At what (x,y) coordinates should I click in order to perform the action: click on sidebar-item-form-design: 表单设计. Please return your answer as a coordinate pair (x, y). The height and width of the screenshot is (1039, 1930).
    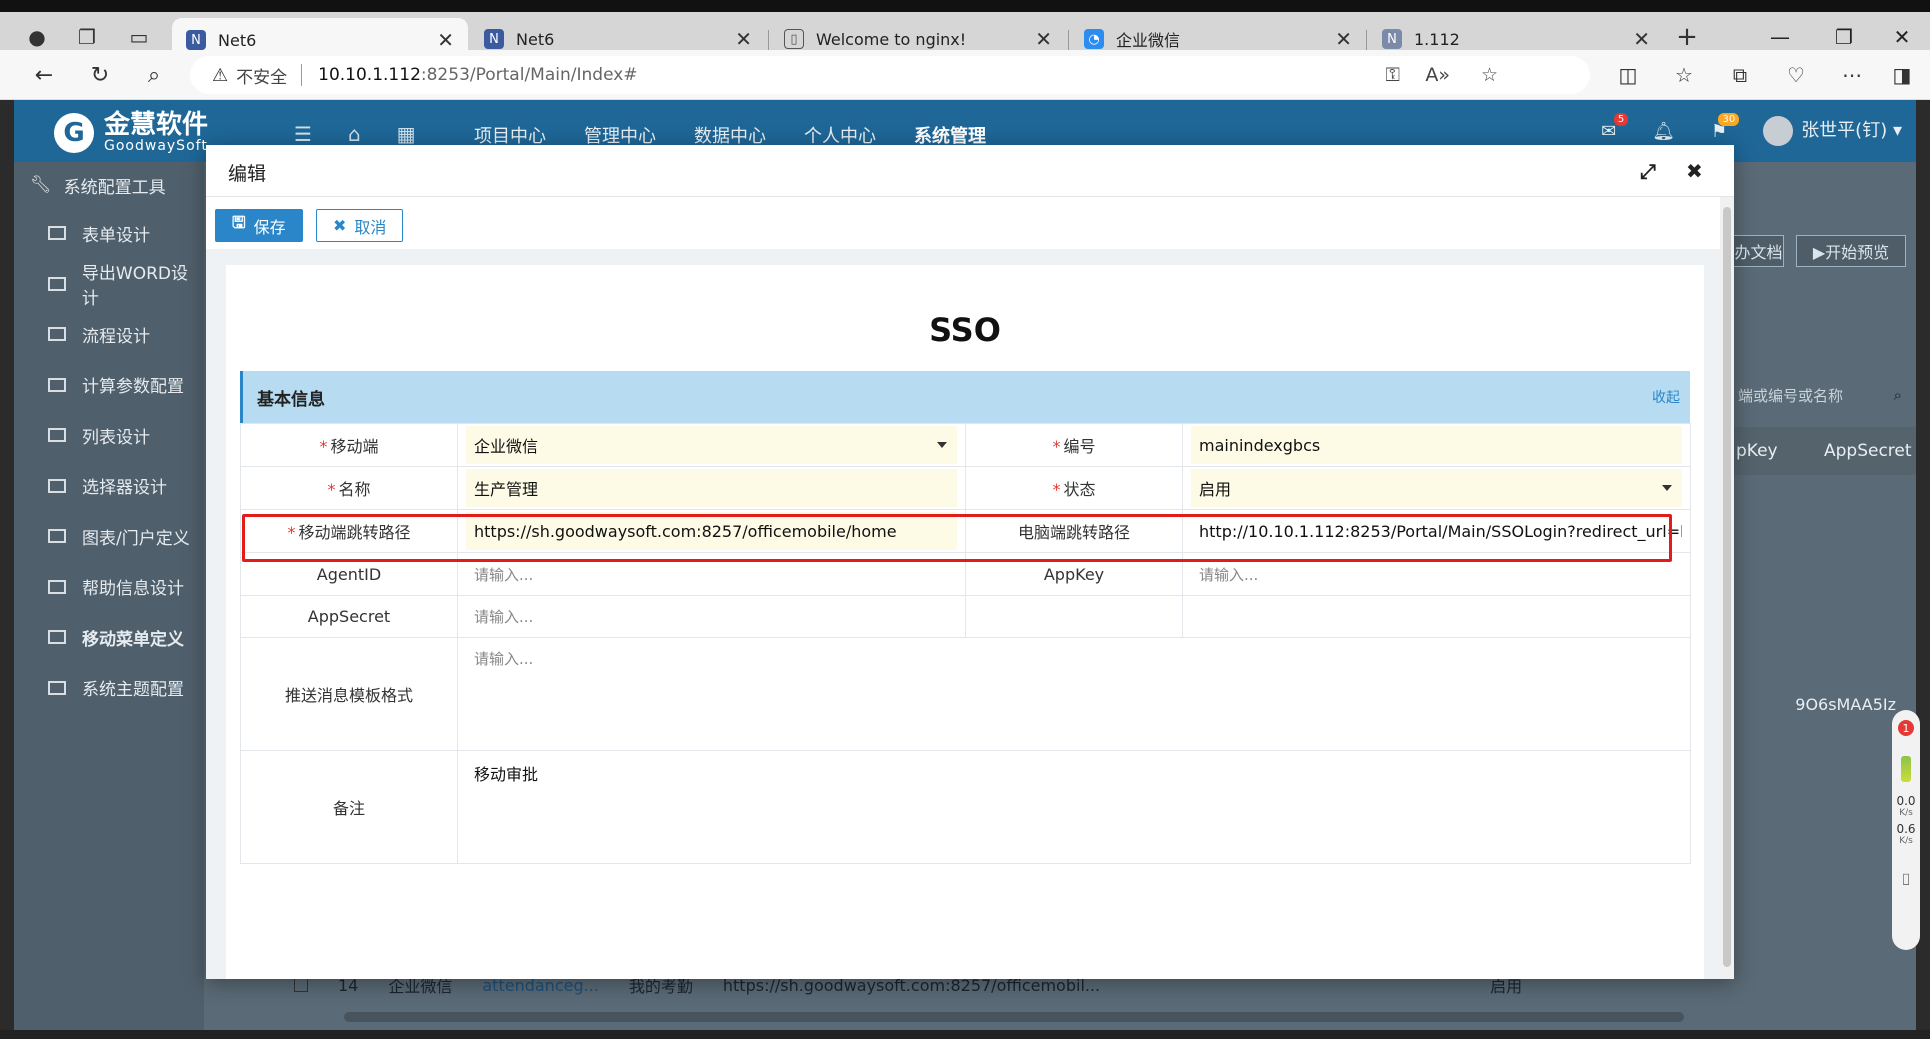
    Looking at the image, I should click on (109, 233).